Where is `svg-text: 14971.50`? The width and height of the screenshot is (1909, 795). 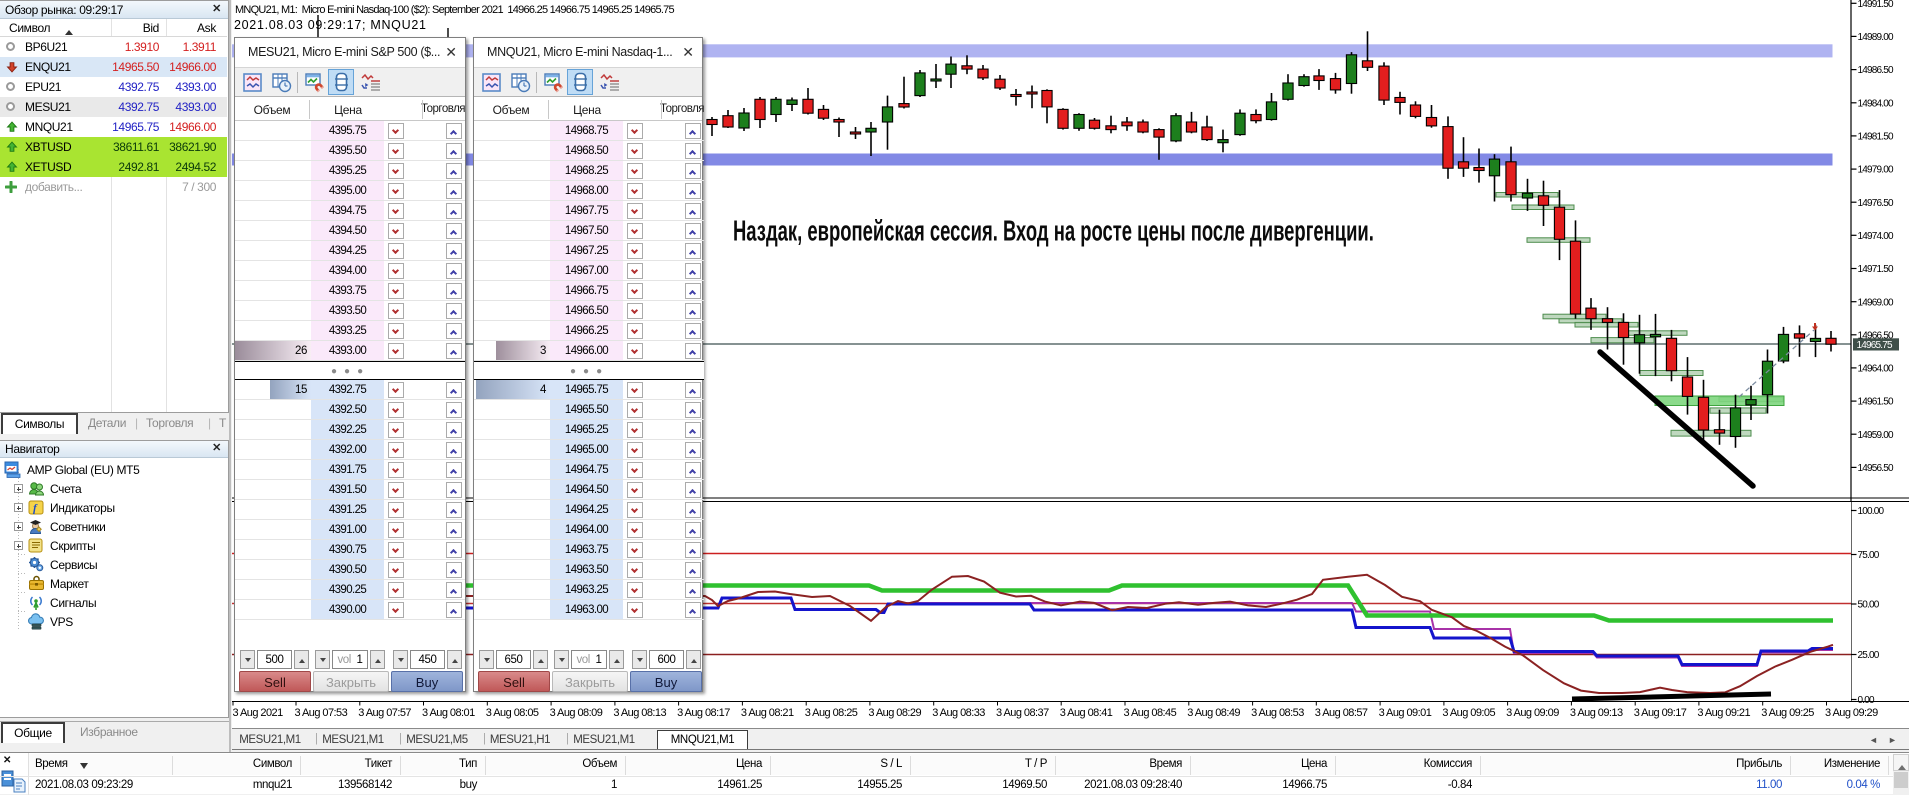 svg-text: 14971.50 is located at coordinates (1876, 269).